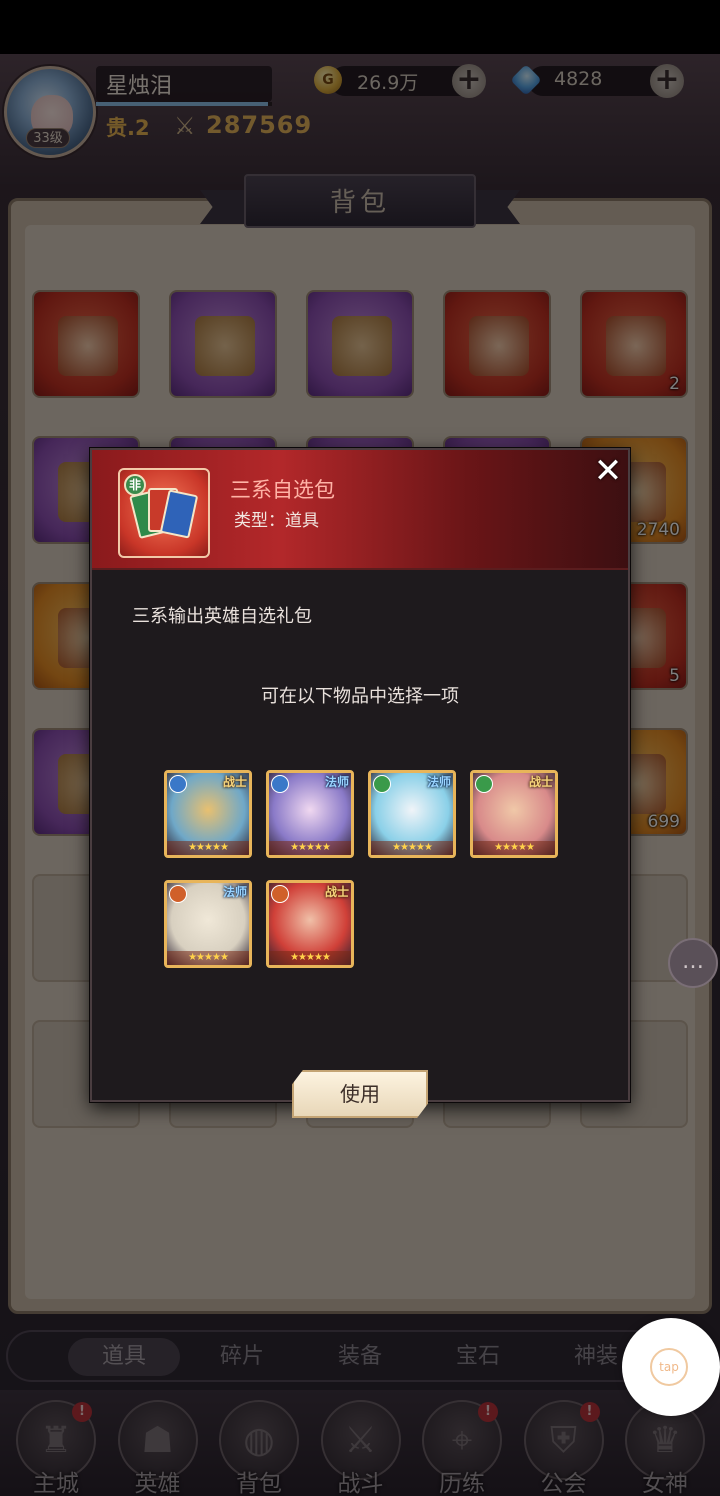 This screenshot has height=1496, width=720. What do you see at coordinates (282, 490) in the screenshot?
I see `item-name: 三系自选包` at bounding box center [282, 490].